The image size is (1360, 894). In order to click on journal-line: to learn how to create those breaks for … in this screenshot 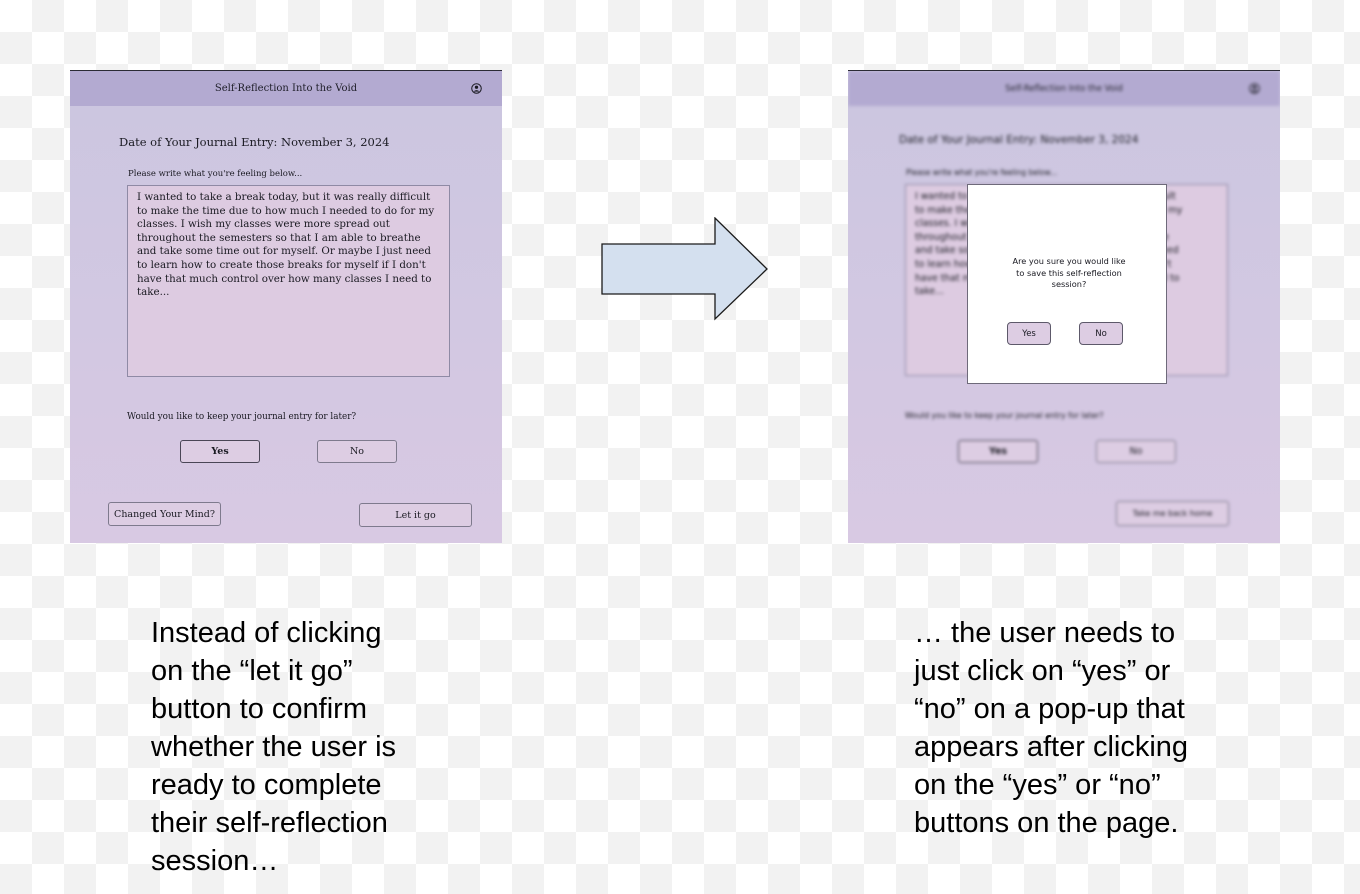, I will do `click(281, 264)`.